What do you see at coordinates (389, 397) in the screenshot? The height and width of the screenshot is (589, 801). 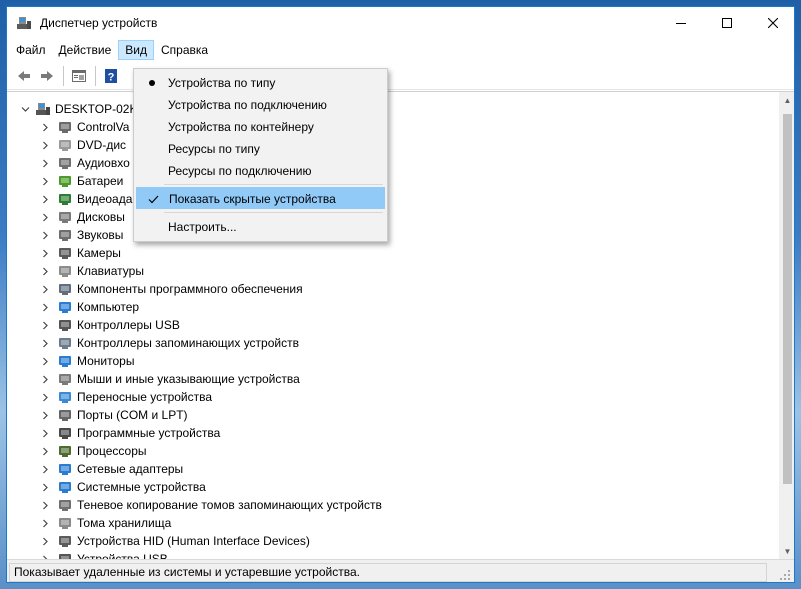 I see `tree-item: Переносные устройства` at bounding box center [389, 397].